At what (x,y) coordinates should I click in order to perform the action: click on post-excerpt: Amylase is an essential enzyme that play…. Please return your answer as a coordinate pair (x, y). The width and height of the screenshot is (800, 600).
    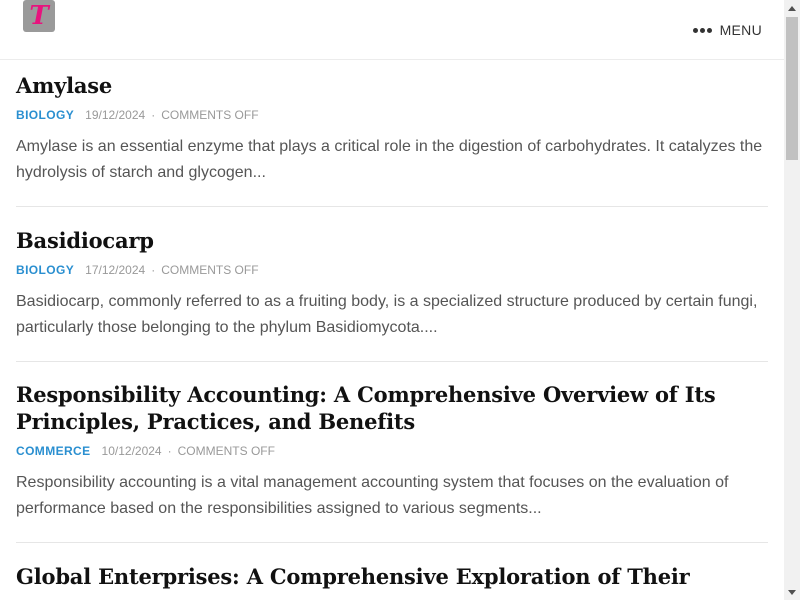
    Looking at the image, I should click on (389, 159).